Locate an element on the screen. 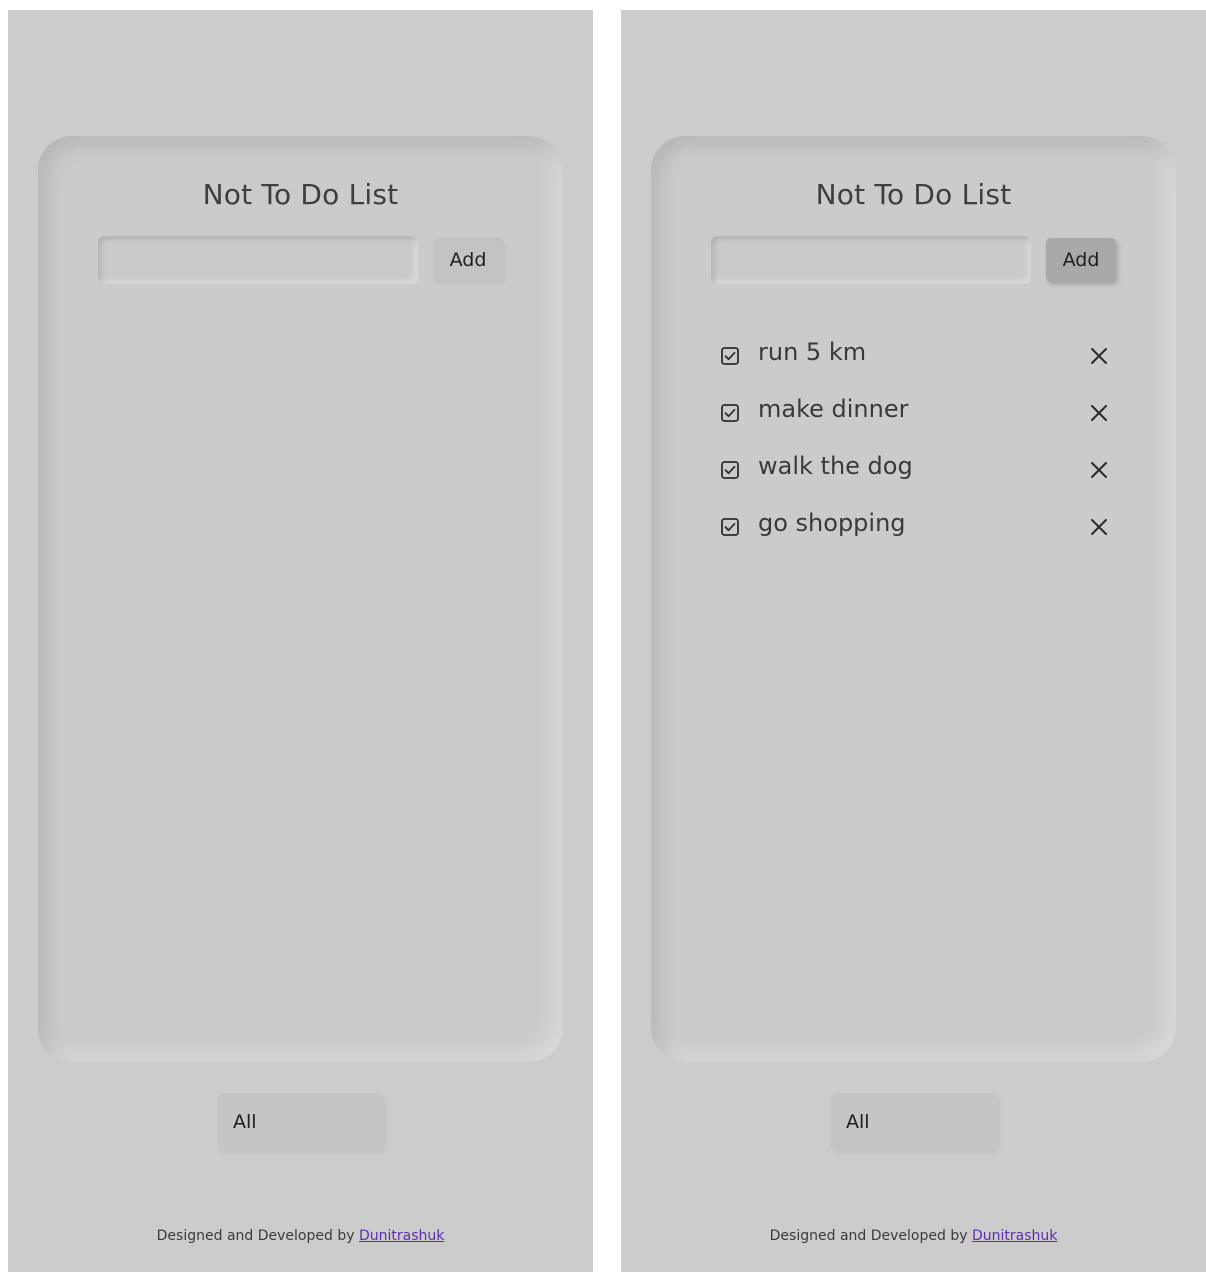  task-text: walk the dog is located at coordinates (835, 466).